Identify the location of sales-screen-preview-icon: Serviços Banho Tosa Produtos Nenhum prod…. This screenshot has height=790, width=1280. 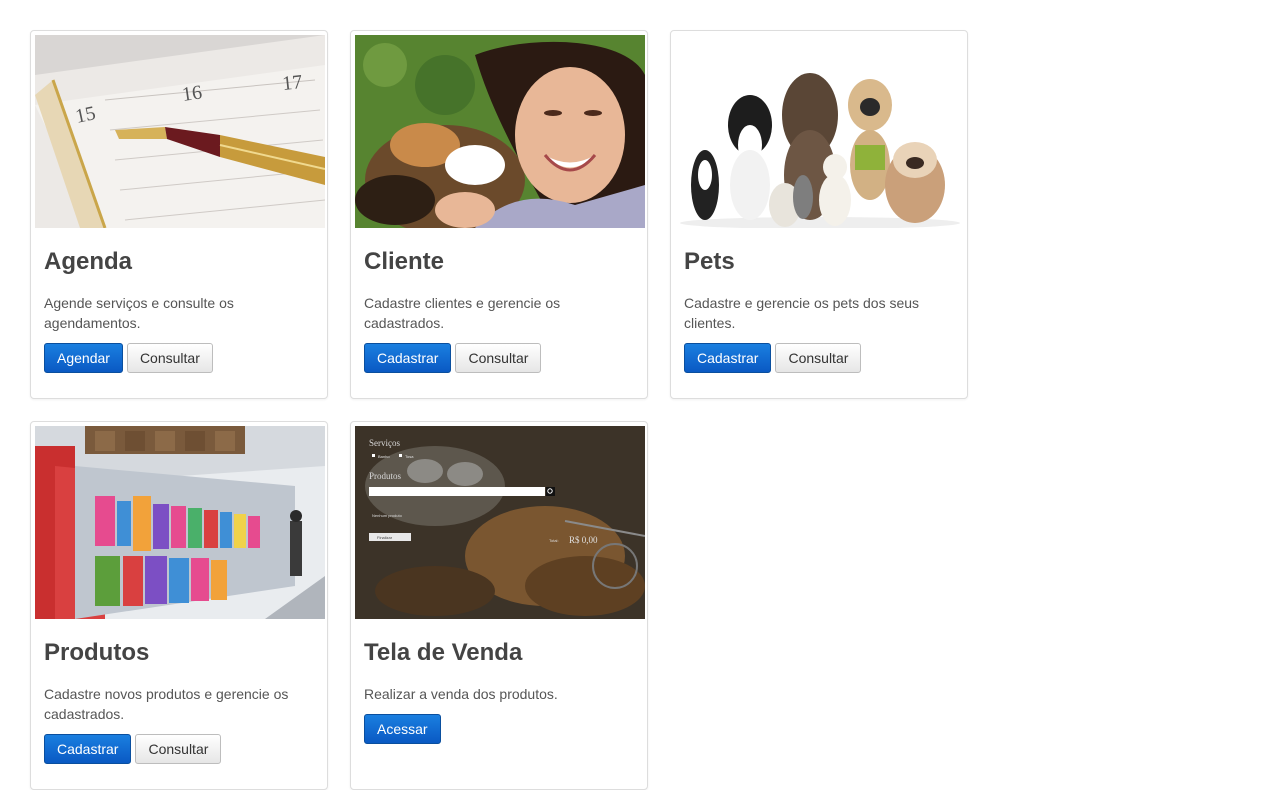
(500, 522).